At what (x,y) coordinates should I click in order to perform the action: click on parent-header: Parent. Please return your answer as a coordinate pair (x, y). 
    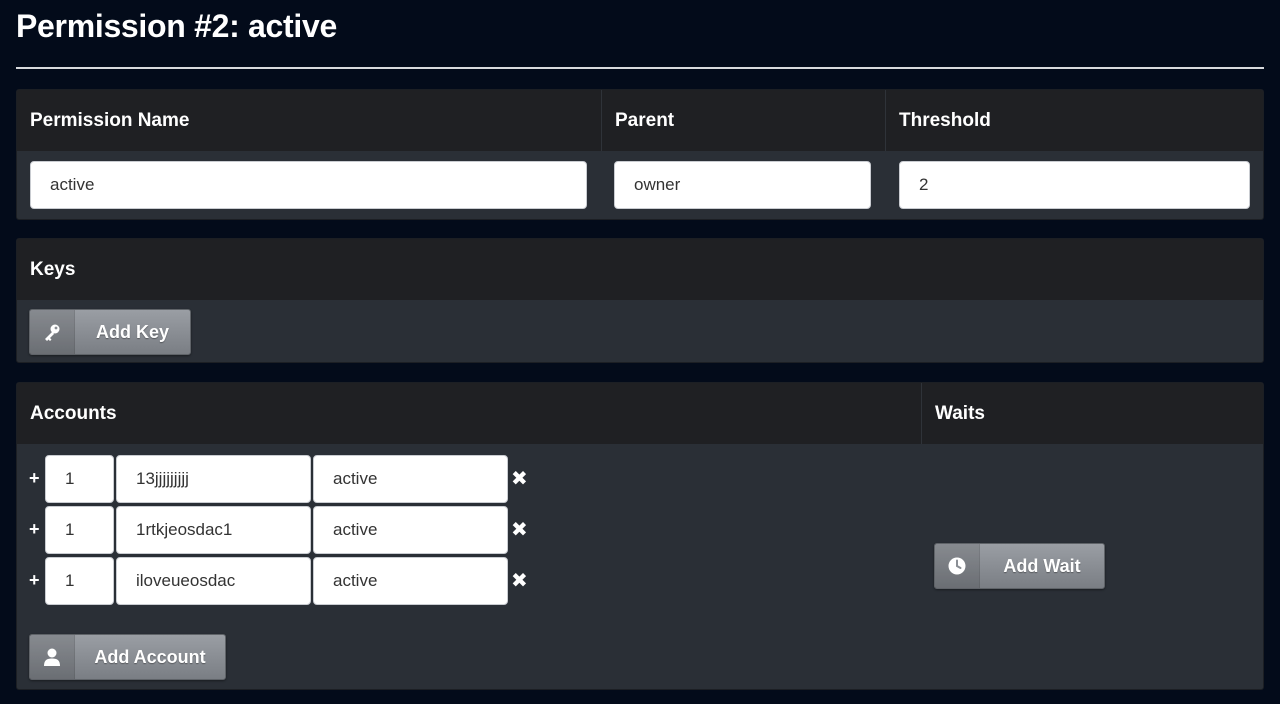
    Looking at the image, I should click on (743, 120).